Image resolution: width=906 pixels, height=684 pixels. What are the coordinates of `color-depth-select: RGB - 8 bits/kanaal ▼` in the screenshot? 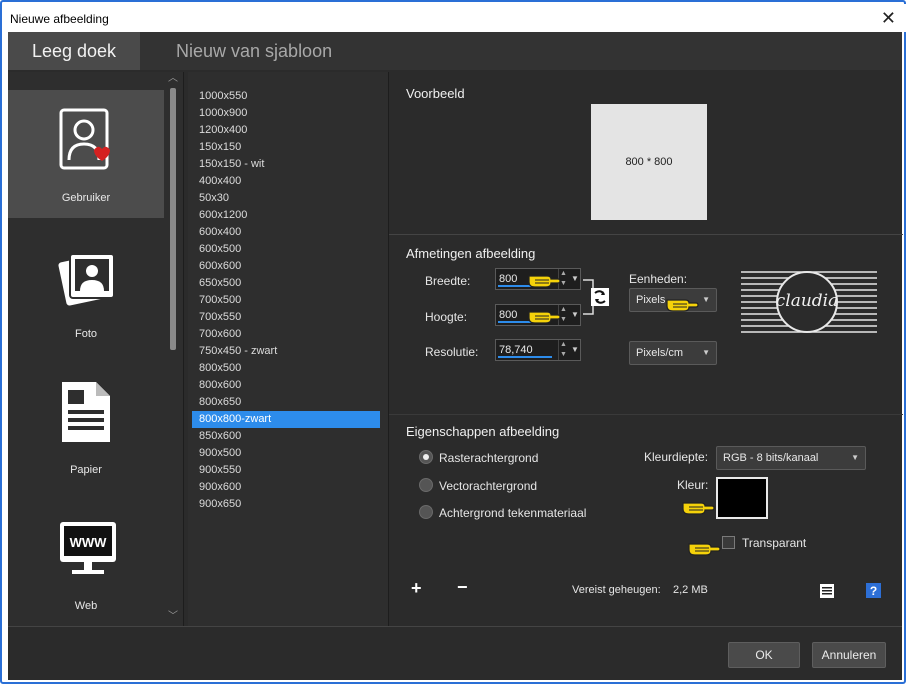 It's located at (791, 458).